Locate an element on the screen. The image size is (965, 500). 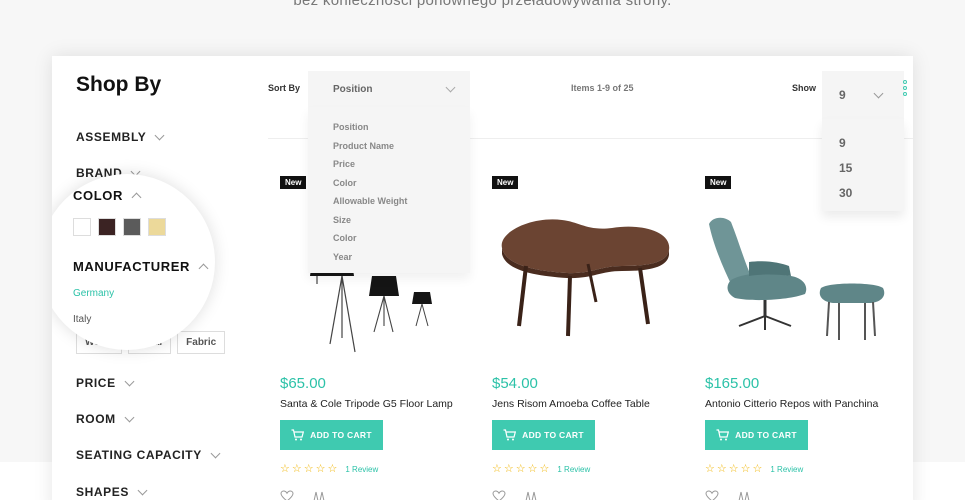
sidebar-title: Shop By is located at coordinates (119, 84).